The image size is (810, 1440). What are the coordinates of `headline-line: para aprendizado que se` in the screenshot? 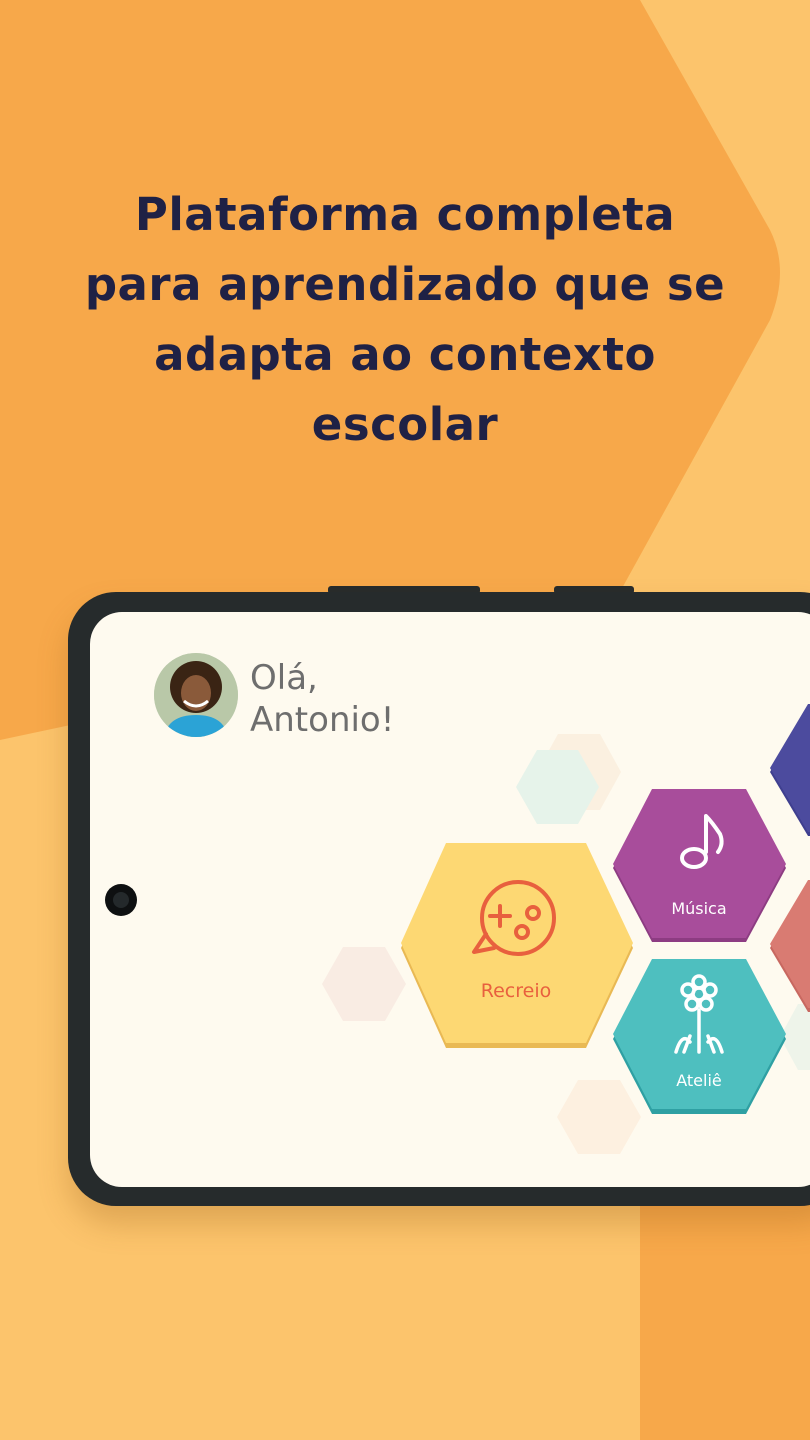 It's located at (405, 284).